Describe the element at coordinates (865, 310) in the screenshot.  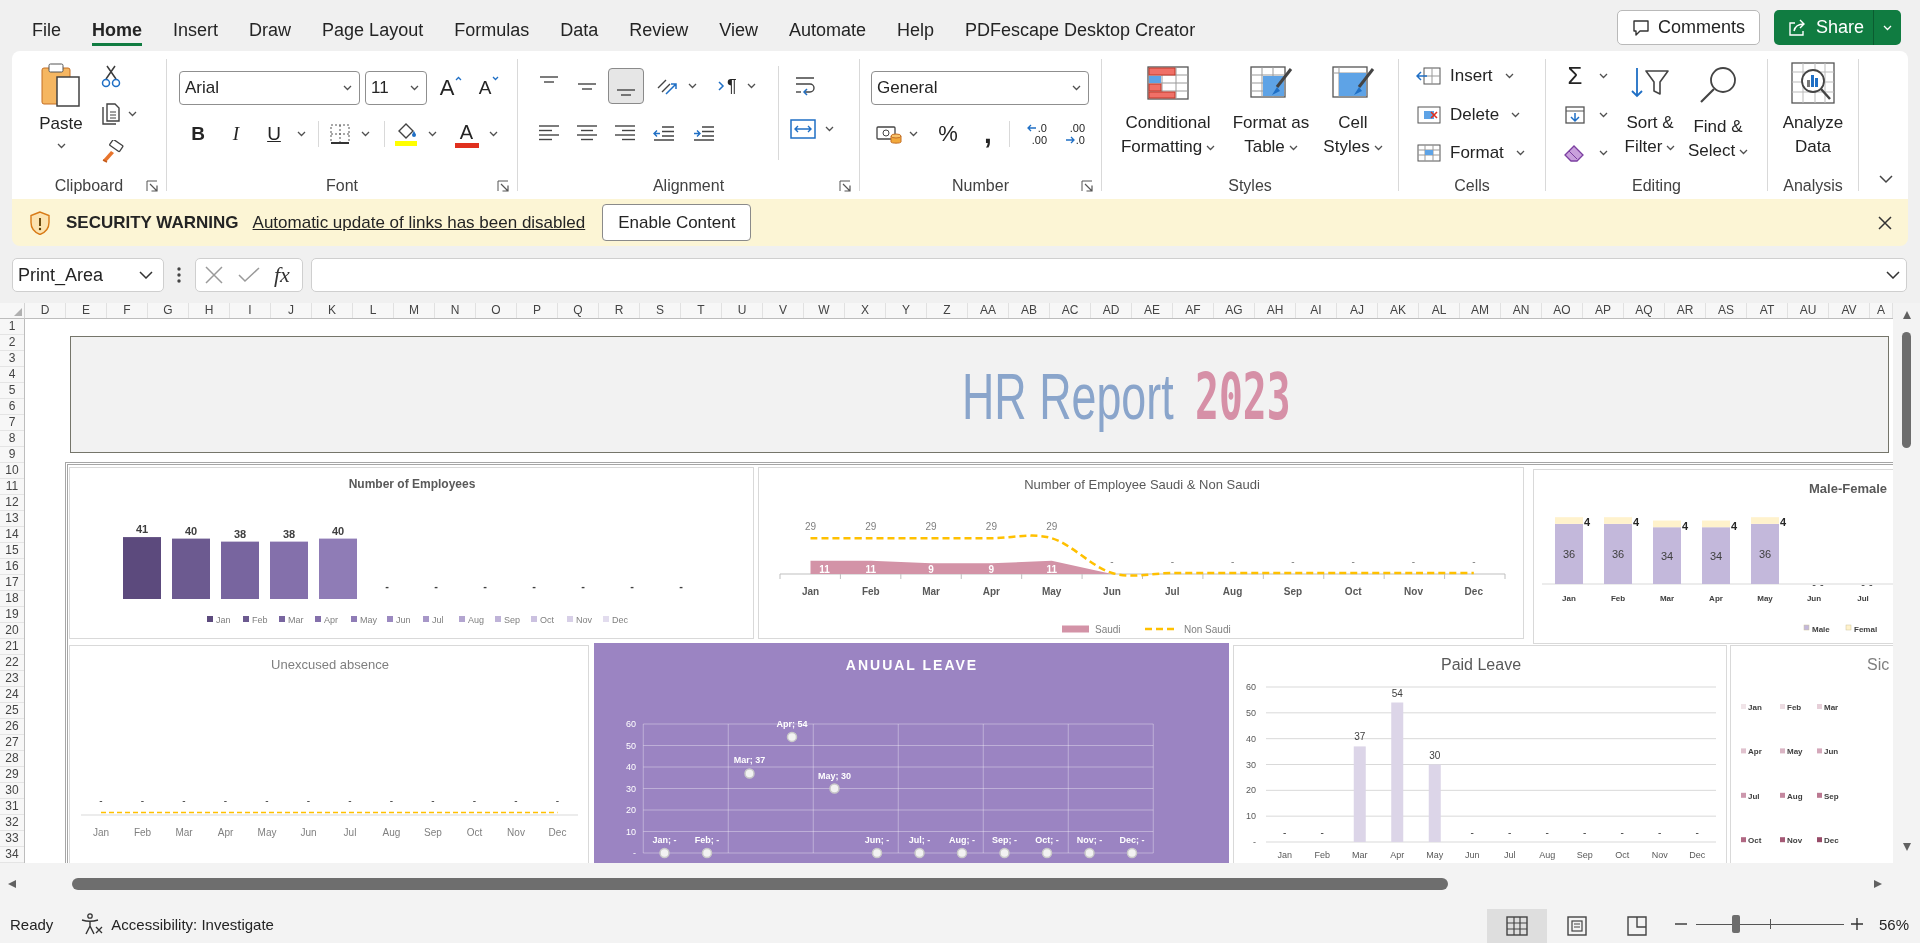
I see `column-header: X` at that location.